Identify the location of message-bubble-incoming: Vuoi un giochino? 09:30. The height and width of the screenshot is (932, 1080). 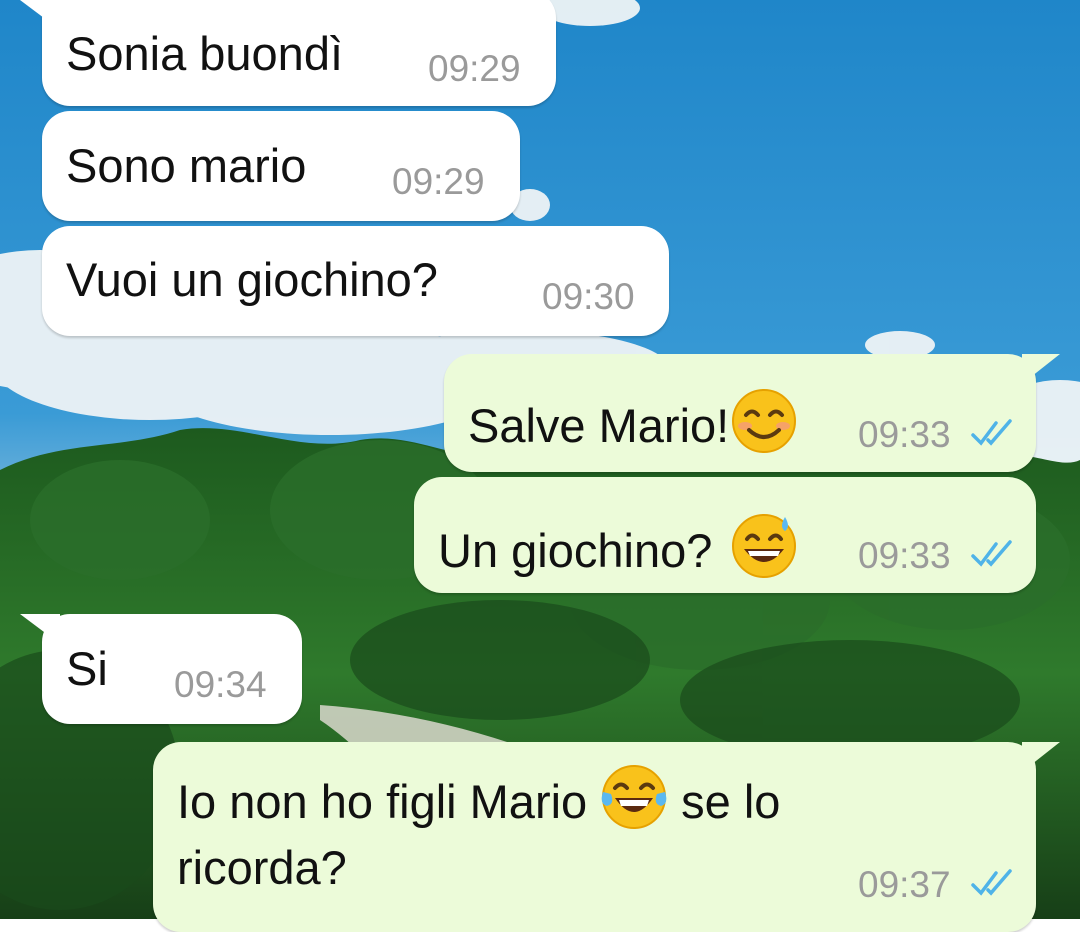
(355, 281).